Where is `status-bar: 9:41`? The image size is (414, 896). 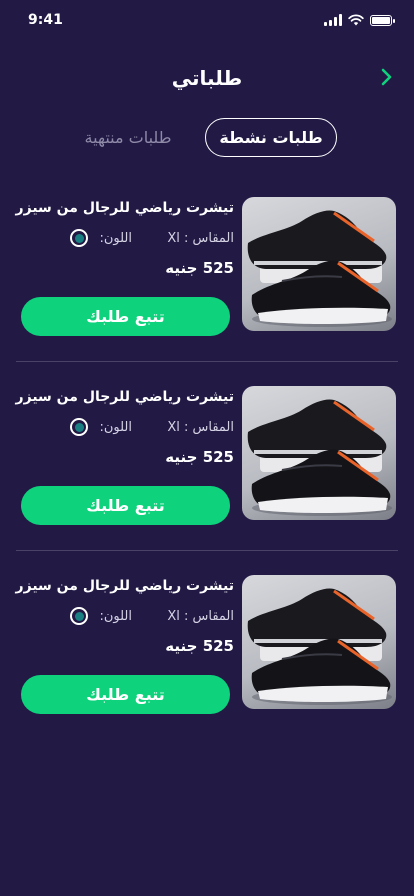 status-bar: 9:41 is located at coordinates (207, 22).